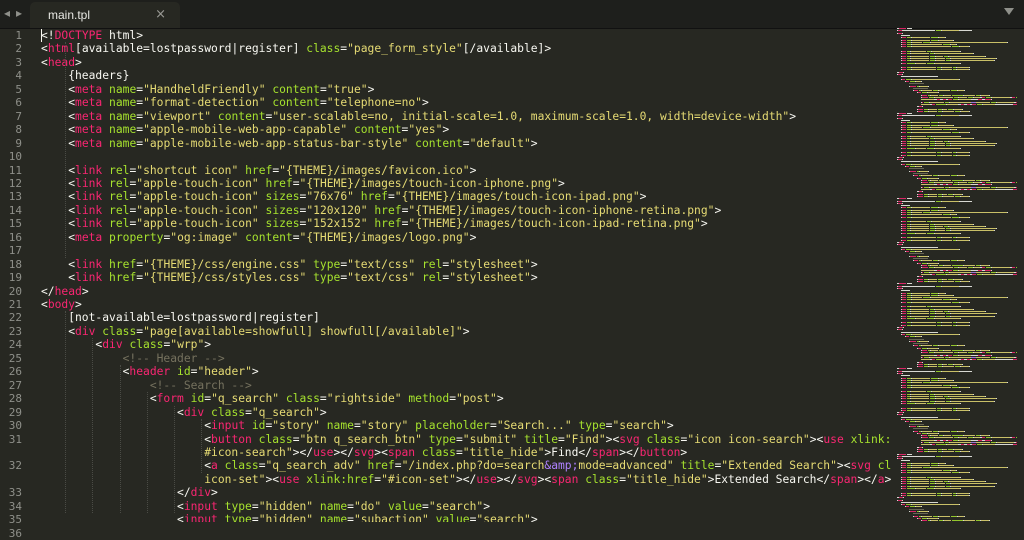  I want to click on code-line: <body>, so click(61, 304).